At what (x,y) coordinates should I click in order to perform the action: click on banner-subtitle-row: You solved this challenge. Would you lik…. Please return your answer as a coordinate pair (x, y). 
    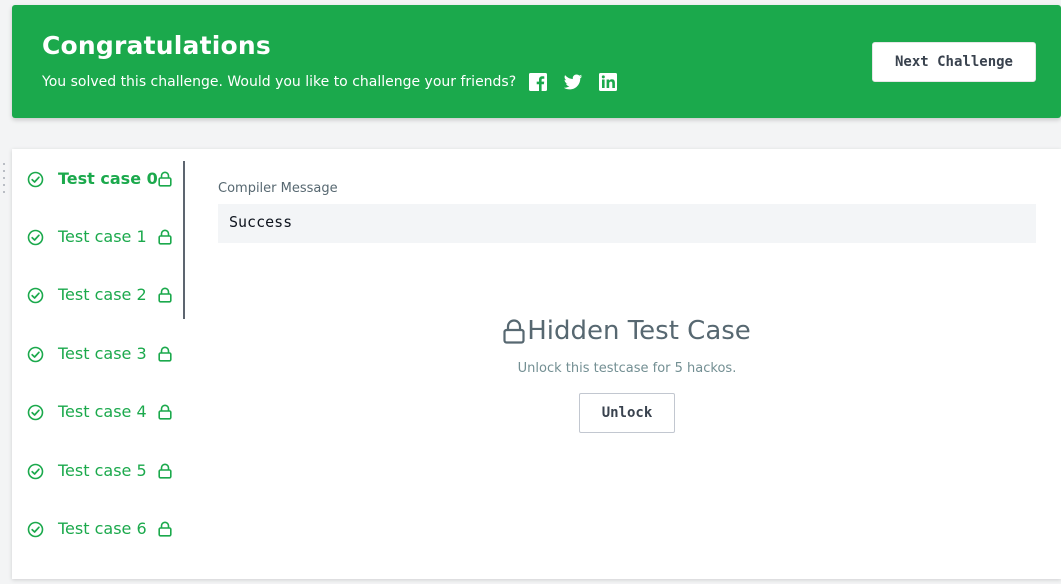
    Looking at the image, I should click on (337, 82).